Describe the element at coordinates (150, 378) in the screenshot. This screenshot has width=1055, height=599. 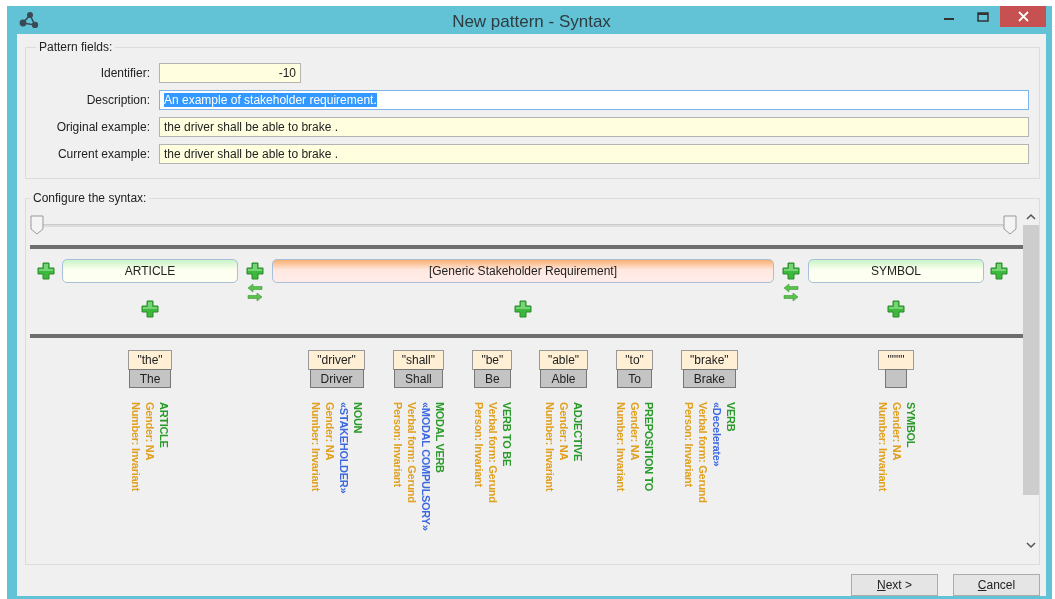
I see `token-lemma: The` at that location.